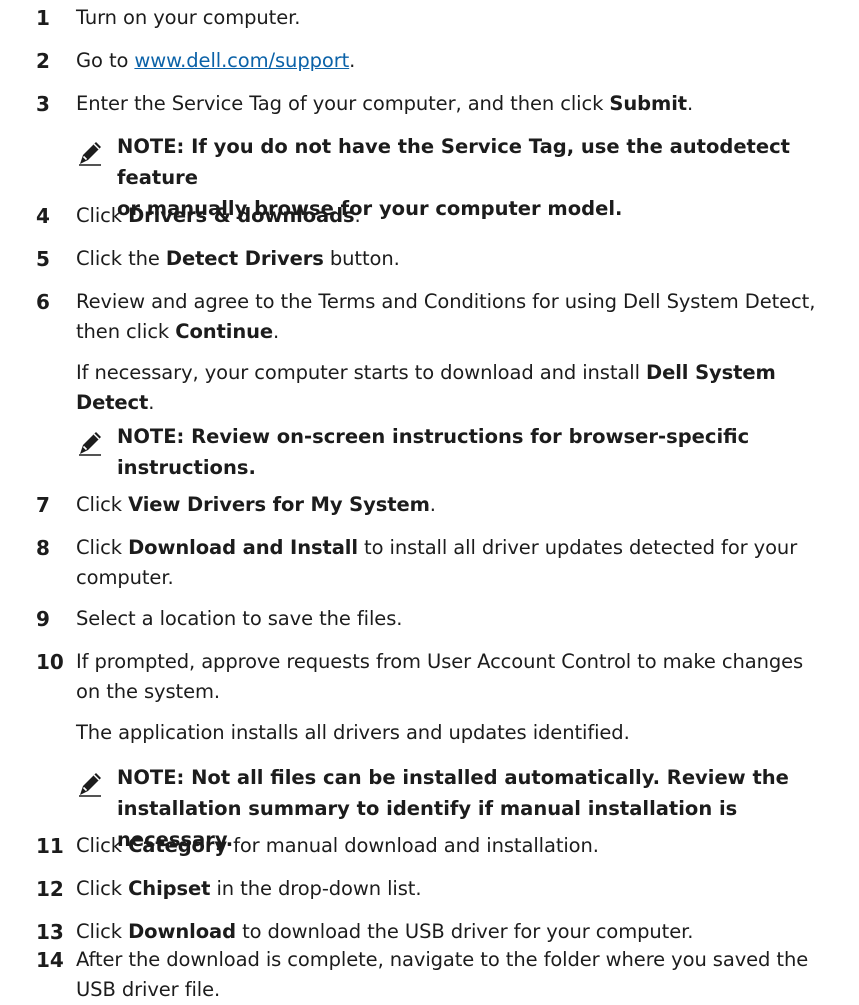  Describe the element at coordinates (50, 662) in the screenshot. I see `step-number: 10` at that location.